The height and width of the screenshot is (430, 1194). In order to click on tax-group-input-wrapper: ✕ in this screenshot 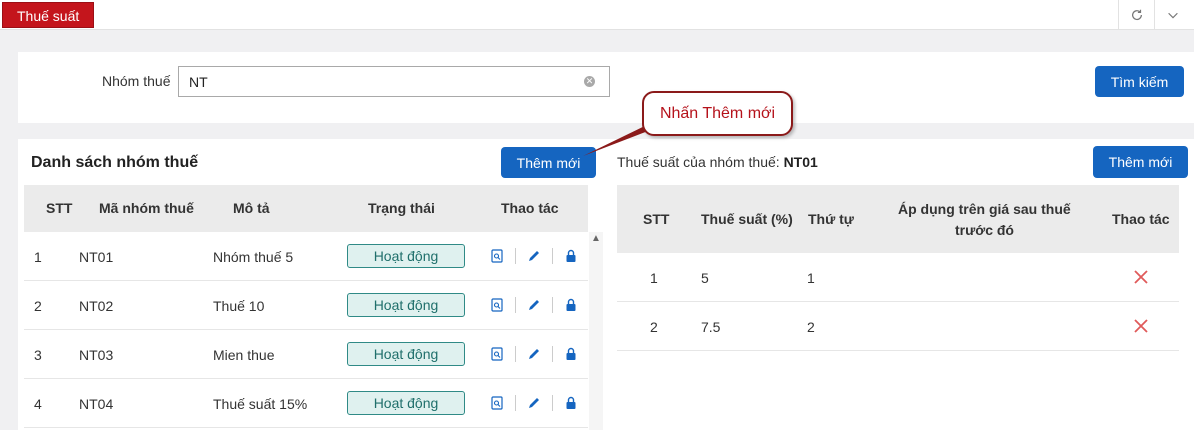, I will do `click(394, 81)`.